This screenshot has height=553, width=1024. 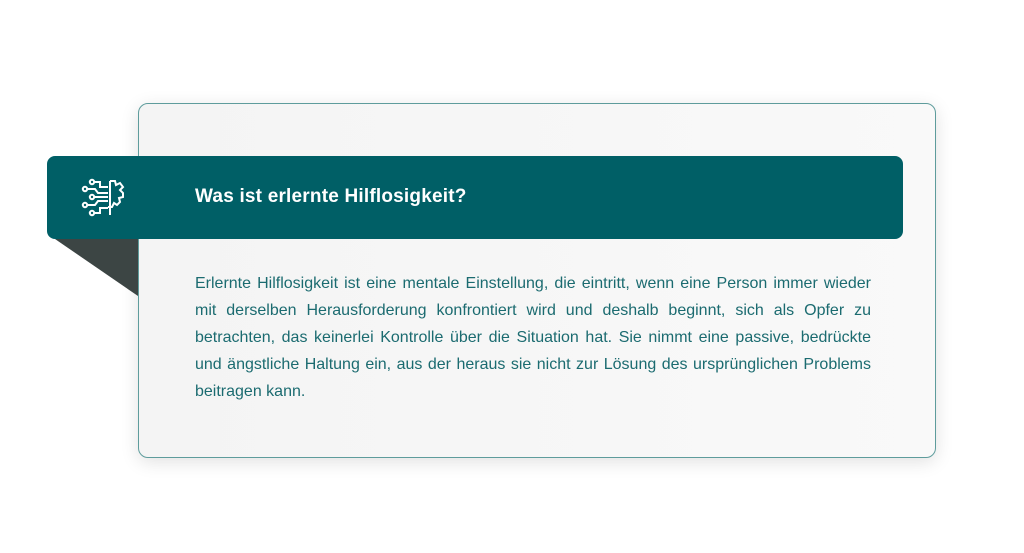 I want to click on banner-fold-shadow, so click(x=96, y=267).